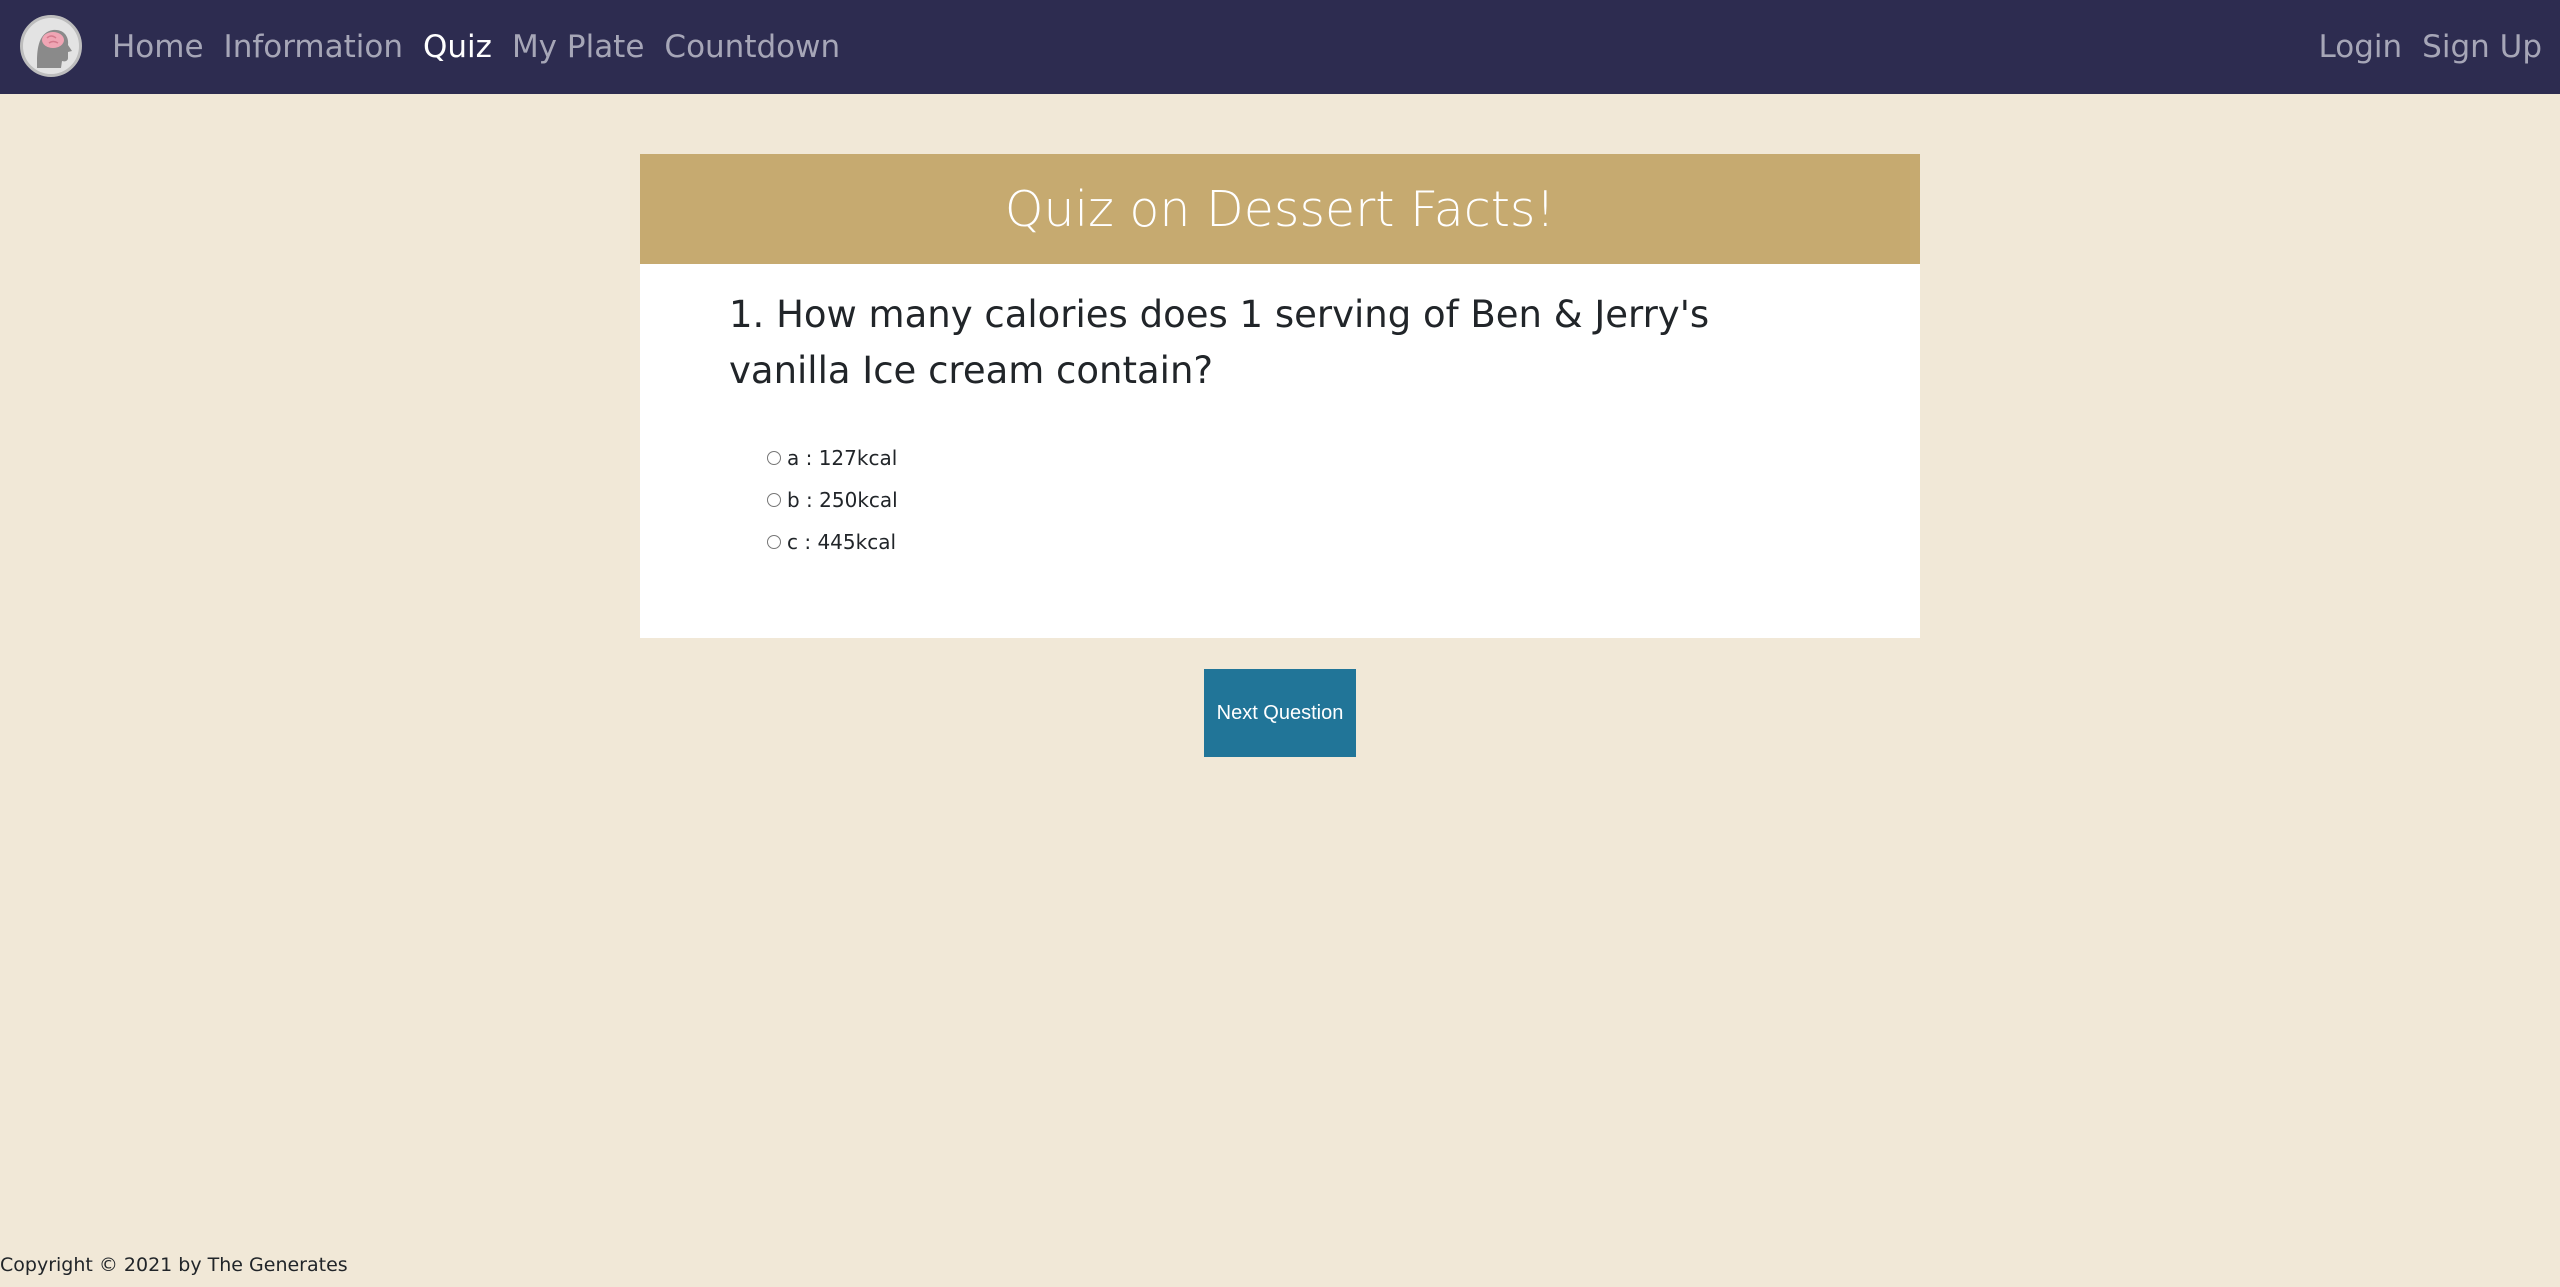  Describe the element at coordinates (774, 542) in the screenshot. I see `radio-button-c` at that location.